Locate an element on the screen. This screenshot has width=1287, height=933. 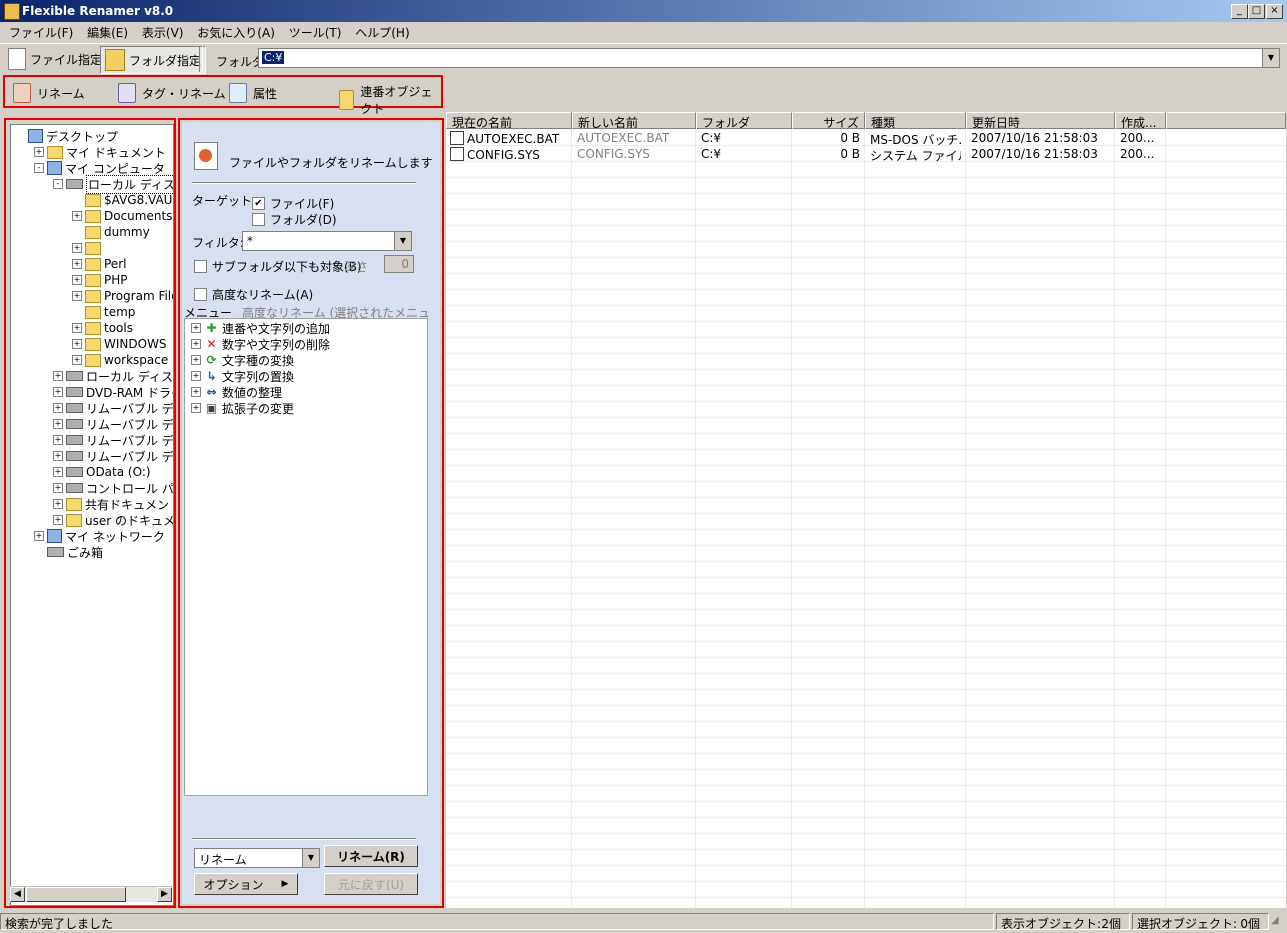
menu-edit: 編集(E) is located at coordinates (107, 31).